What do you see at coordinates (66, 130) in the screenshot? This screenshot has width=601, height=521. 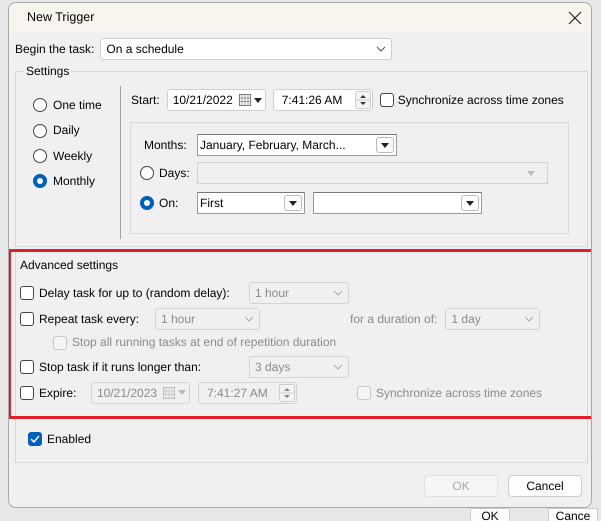 I see `label: Daily` at bounding box center [66, 130].